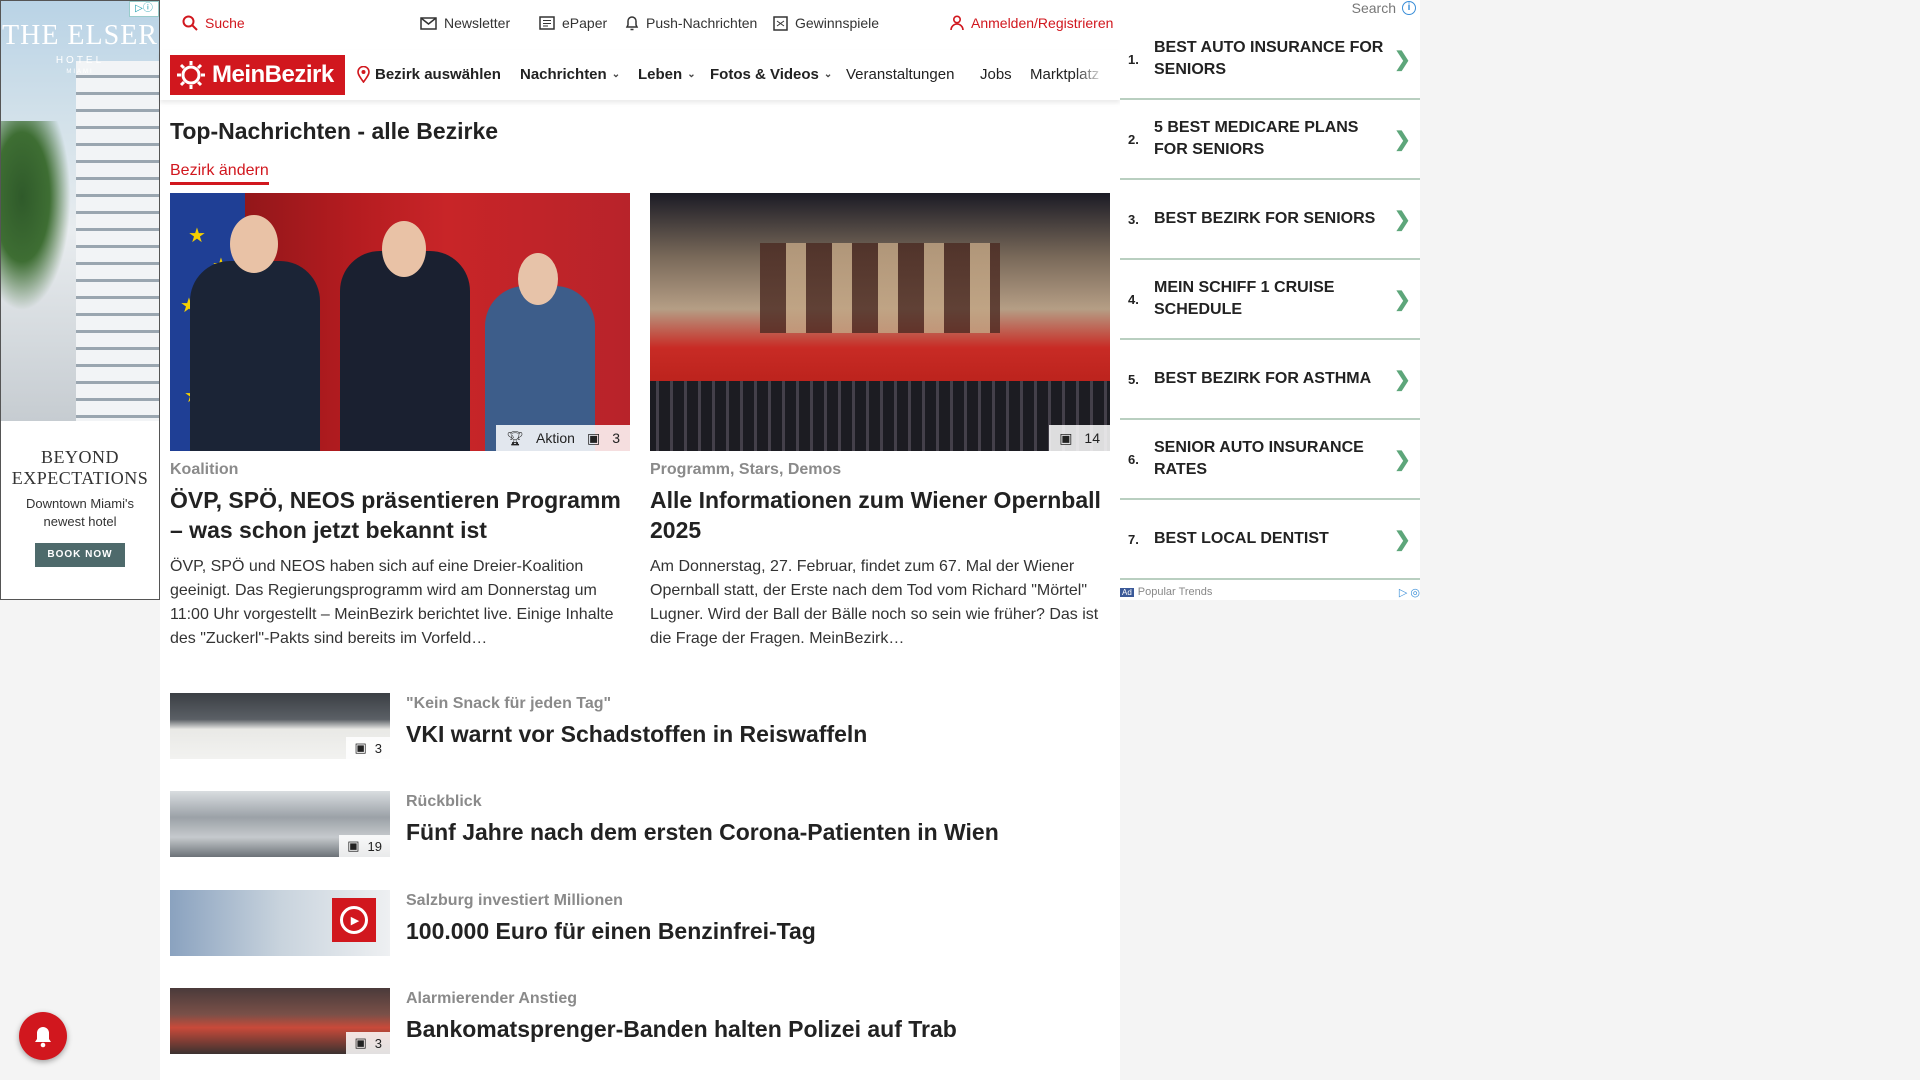 The height and width of the screenshot is (1080, 1920). Describe the element at coordinates (573, 23) in the screenshot. I see `epaper-link: ePaper` at that location.